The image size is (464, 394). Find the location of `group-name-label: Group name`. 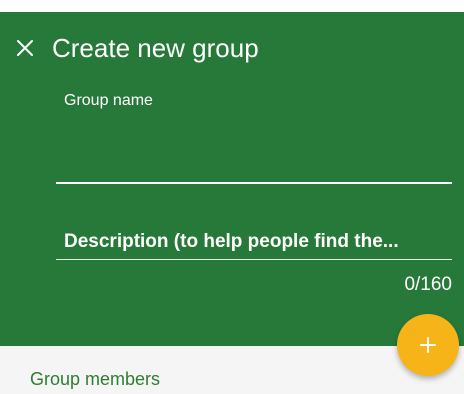

group-name-label: Group name is located at coordinates (108, 100).